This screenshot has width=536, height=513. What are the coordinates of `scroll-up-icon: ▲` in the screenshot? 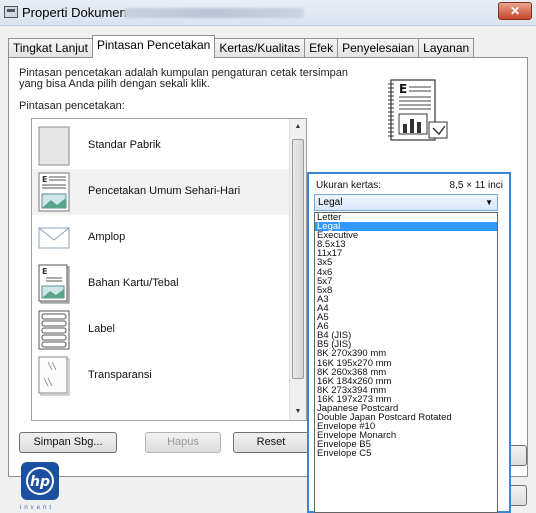 It's located at (298, 127).